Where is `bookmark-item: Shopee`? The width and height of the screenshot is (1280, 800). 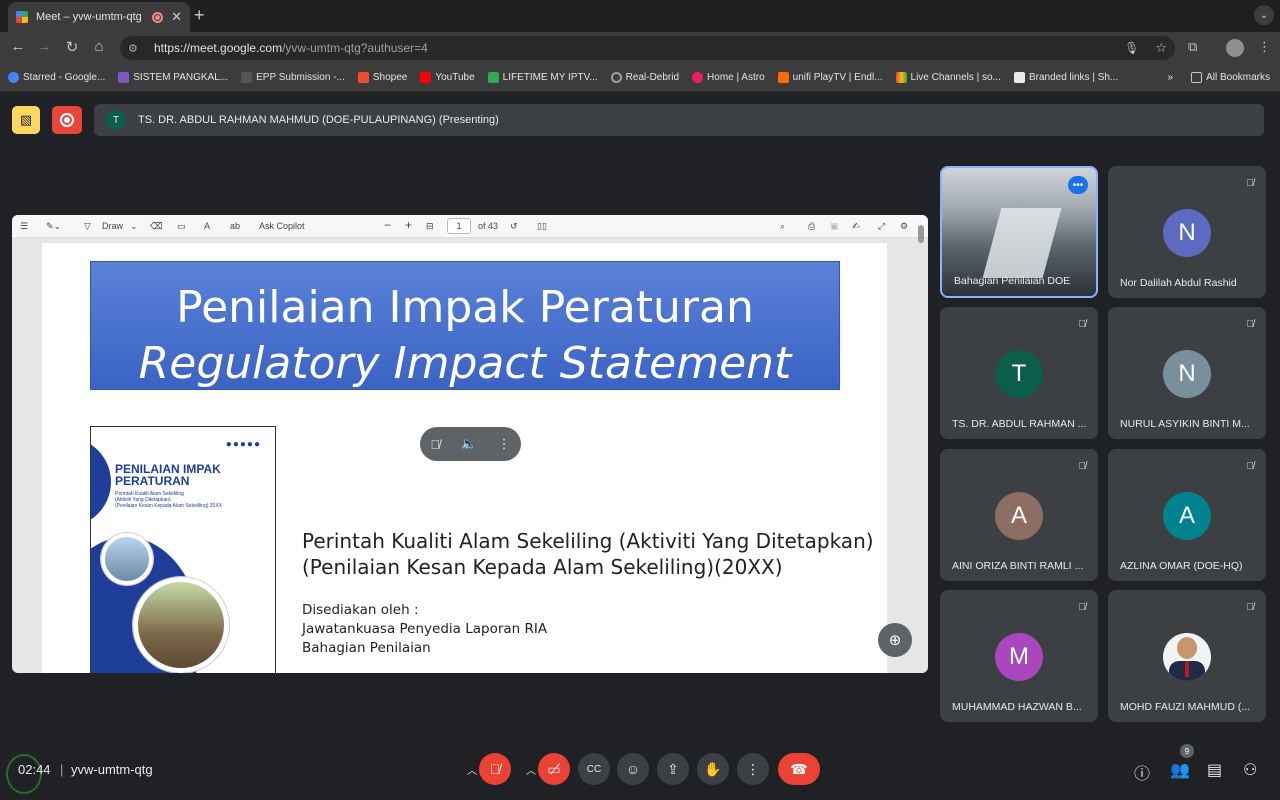 bookmark-item: Shopee is located at coordinates (382, 77).